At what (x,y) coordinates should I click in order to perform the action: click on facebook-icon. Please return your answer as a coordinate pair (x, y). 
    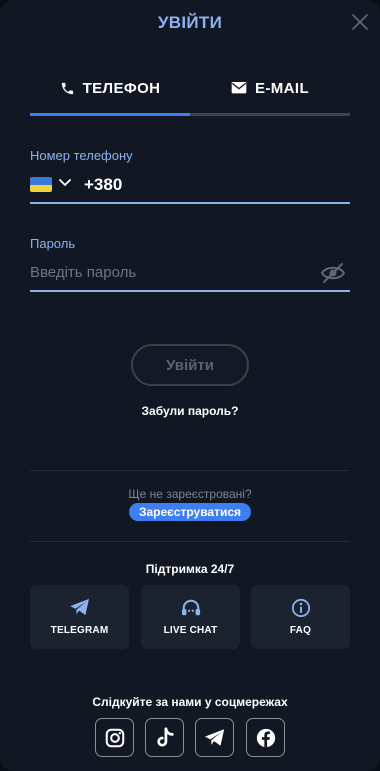
    Looking at the image, I should click on (265, 737).